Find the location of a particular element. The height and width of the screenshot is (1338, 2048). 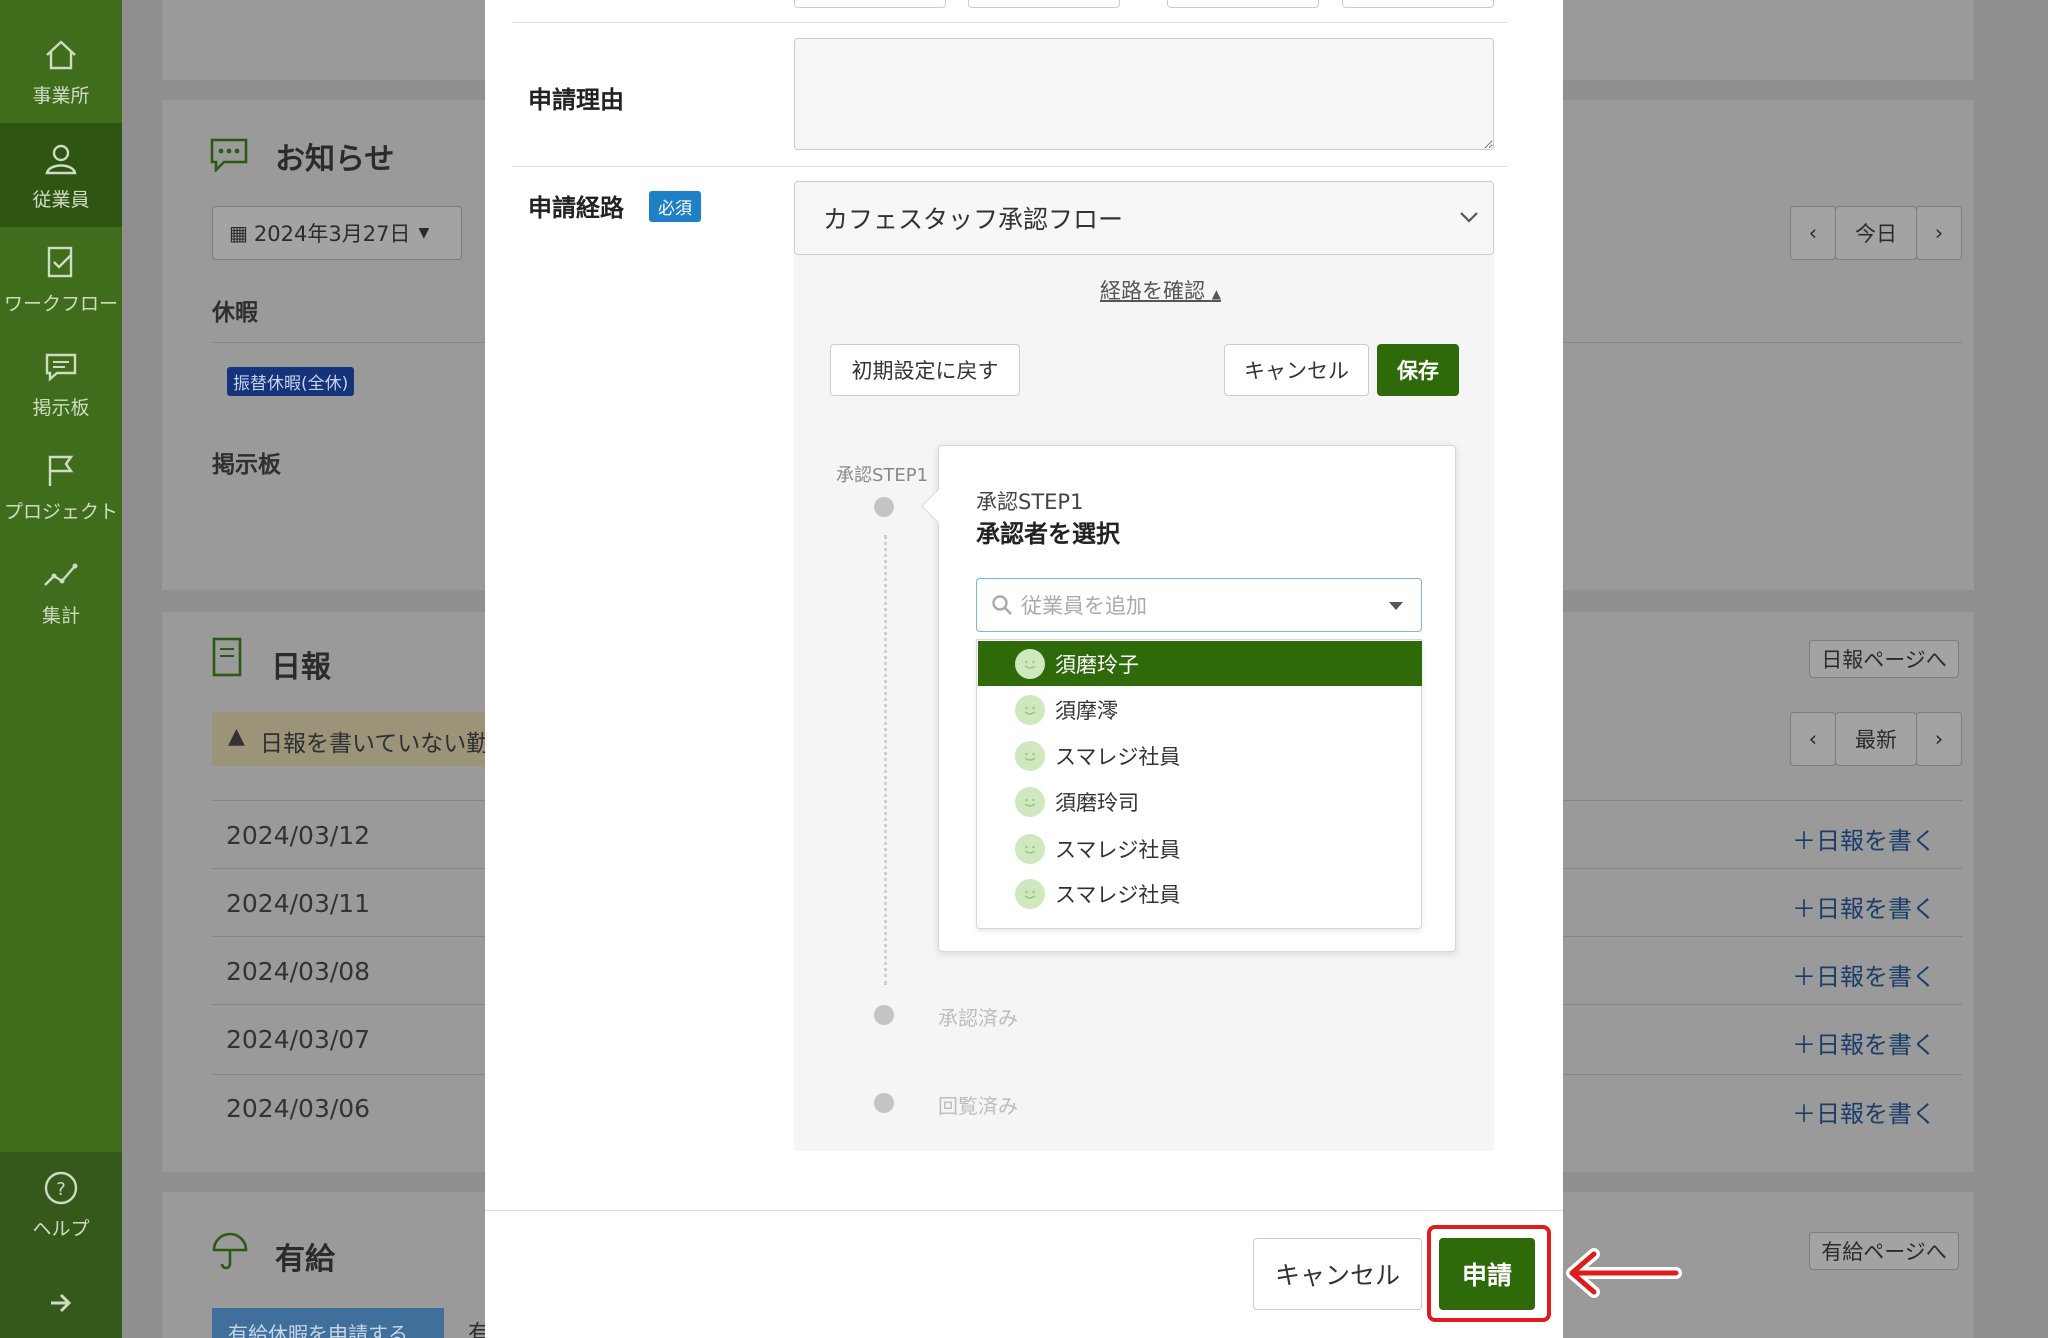

approved-dot is located at coordinates (884, 1015).